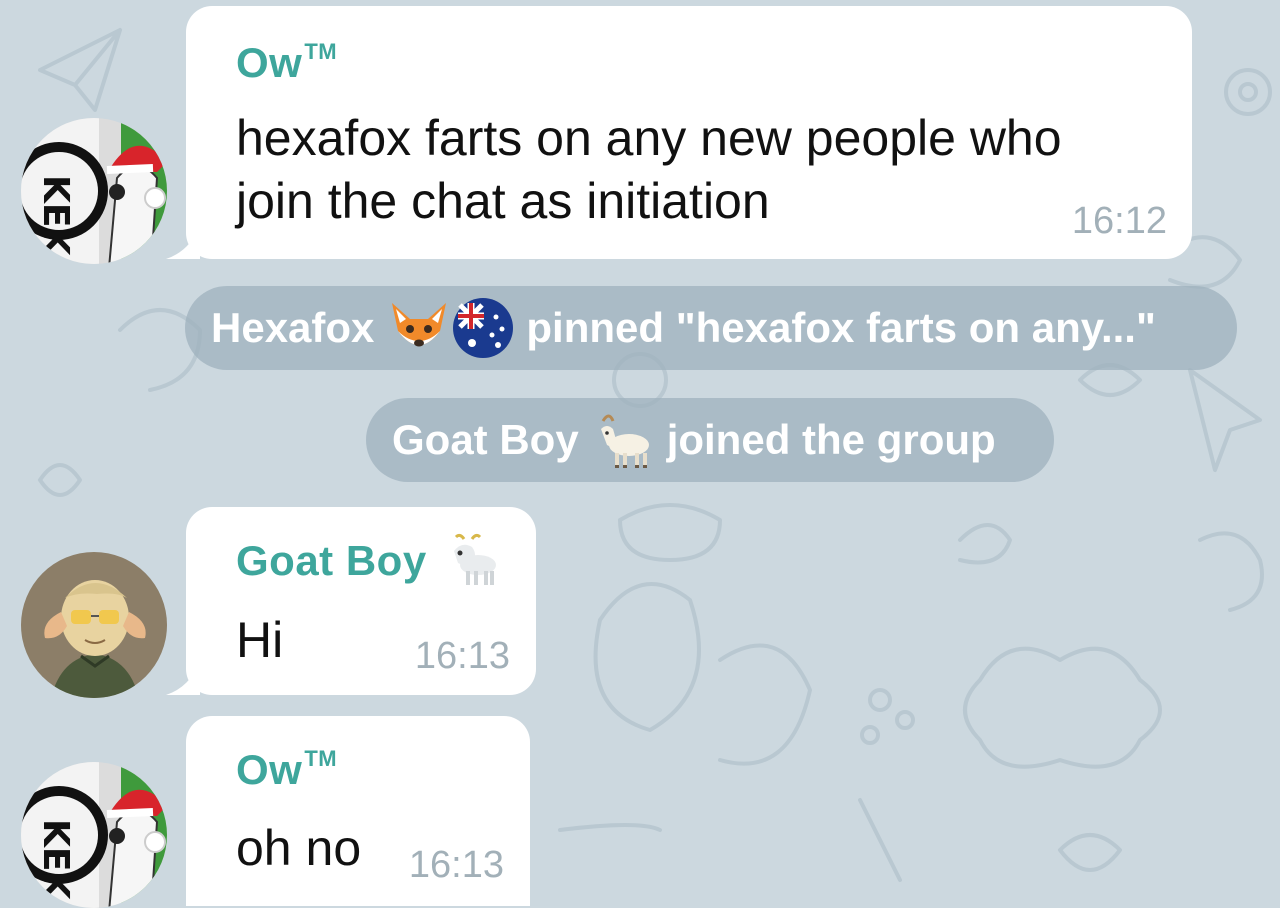  I want to click on message-bubble: OwTM oh no 16:13, so click(358, 811).